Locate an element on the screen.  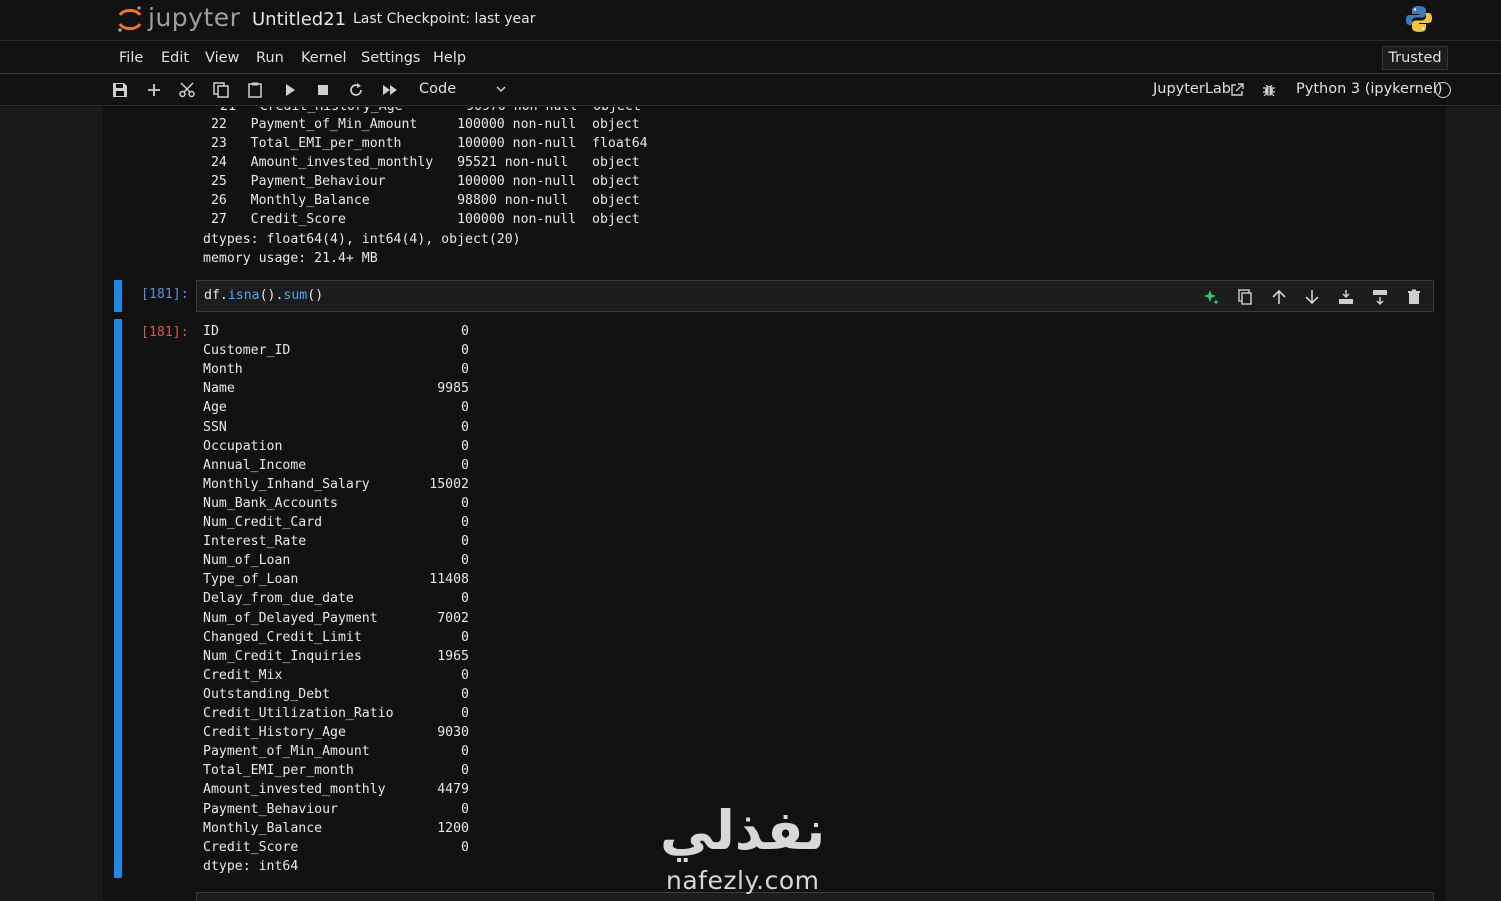
series-index-label: Monthly_Inhand_Salary is located at coordinates (286, 484).